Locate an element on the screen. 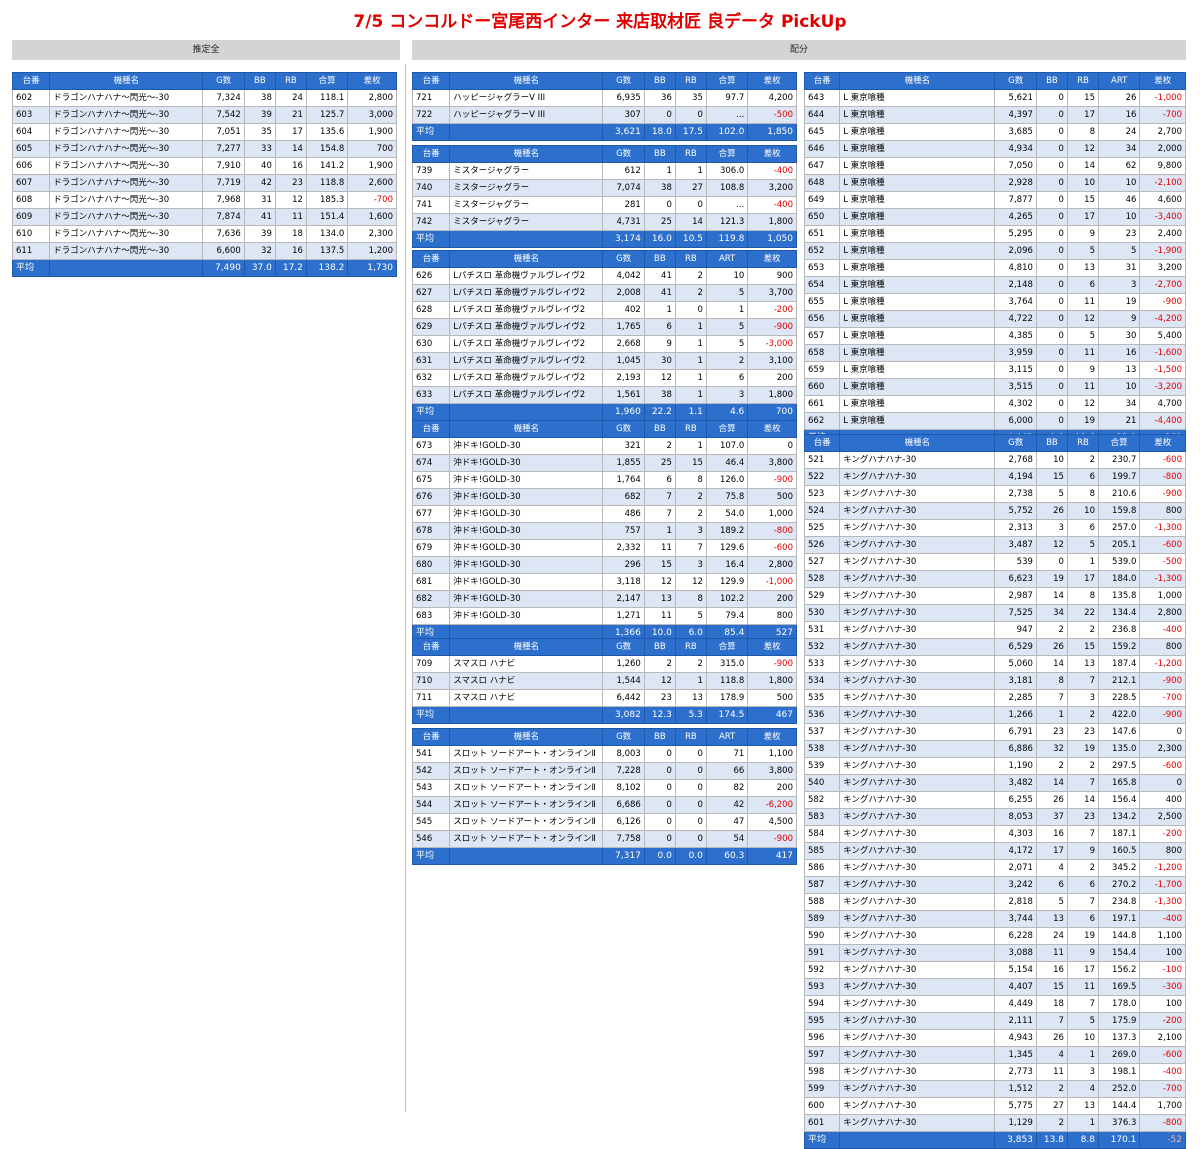 The image size is (1200, 1149). cell-unit-no: 710 is located at coordinates (431, 681).